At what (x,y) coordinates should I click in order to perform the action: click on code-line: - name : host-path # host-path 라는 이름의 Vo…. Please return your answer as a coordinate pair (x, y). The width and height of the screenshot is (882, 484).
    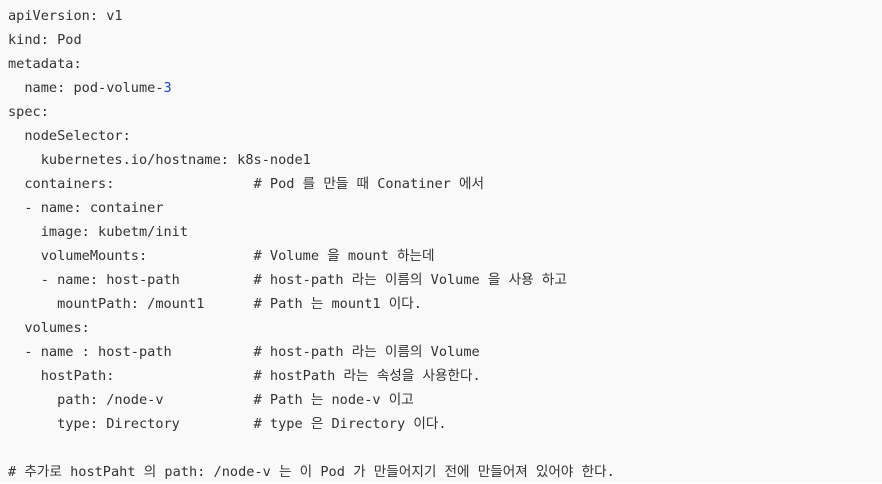
    Looking at the image, I should click on (244, 352).